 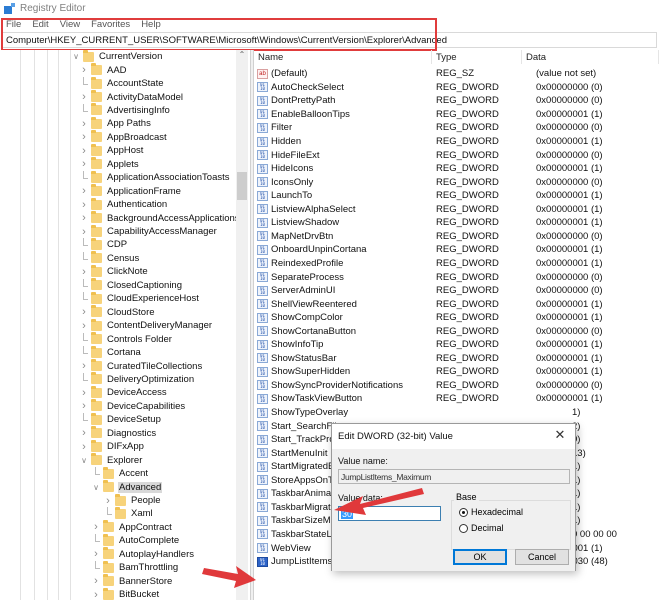 What do you see at coordinates (40, 24) in the screenshot?
I see `menu-edit: Edit` at bounding box center [40, 24].